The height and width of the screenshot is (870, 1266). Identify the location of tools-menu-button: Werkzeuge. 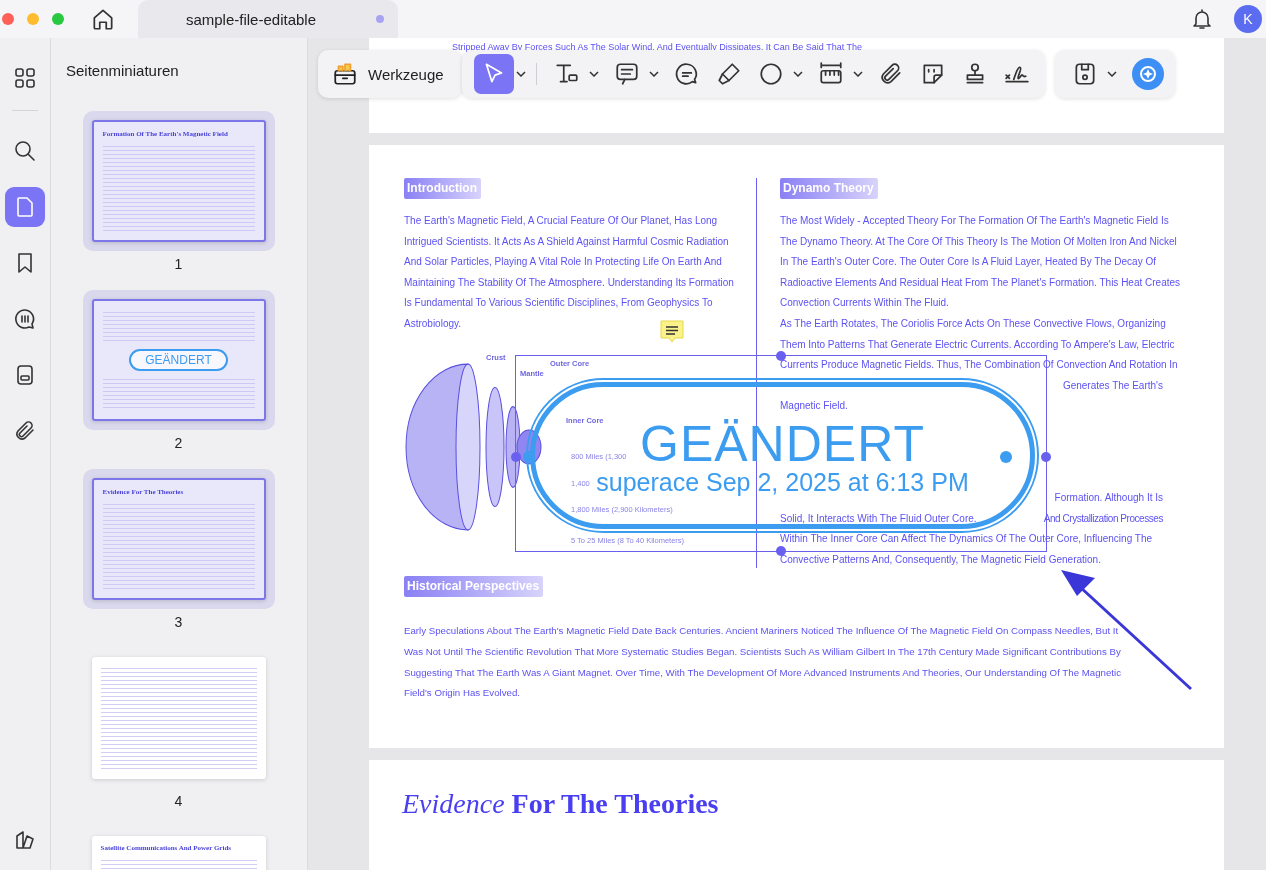
(390, 74).